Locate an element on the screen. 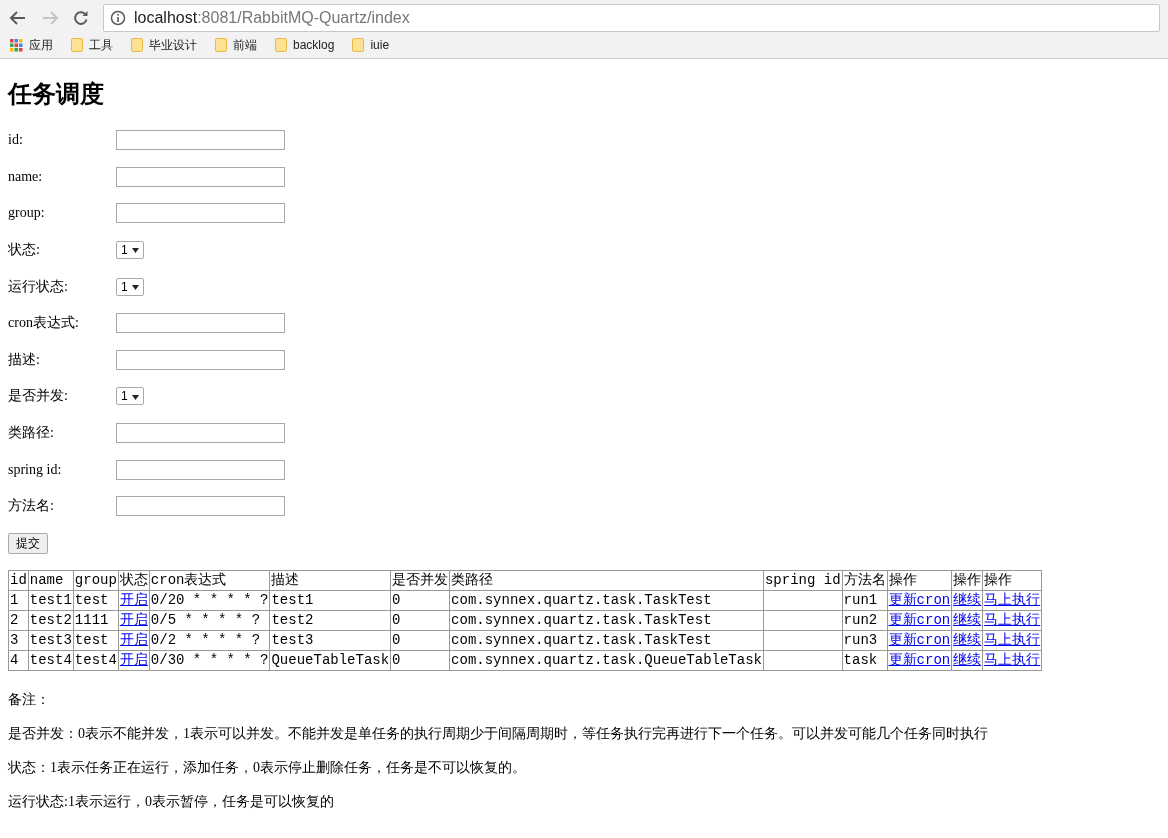 The width and height of the screenshot is (1168, 838). forward-icon is located at coordinates (50, 17).